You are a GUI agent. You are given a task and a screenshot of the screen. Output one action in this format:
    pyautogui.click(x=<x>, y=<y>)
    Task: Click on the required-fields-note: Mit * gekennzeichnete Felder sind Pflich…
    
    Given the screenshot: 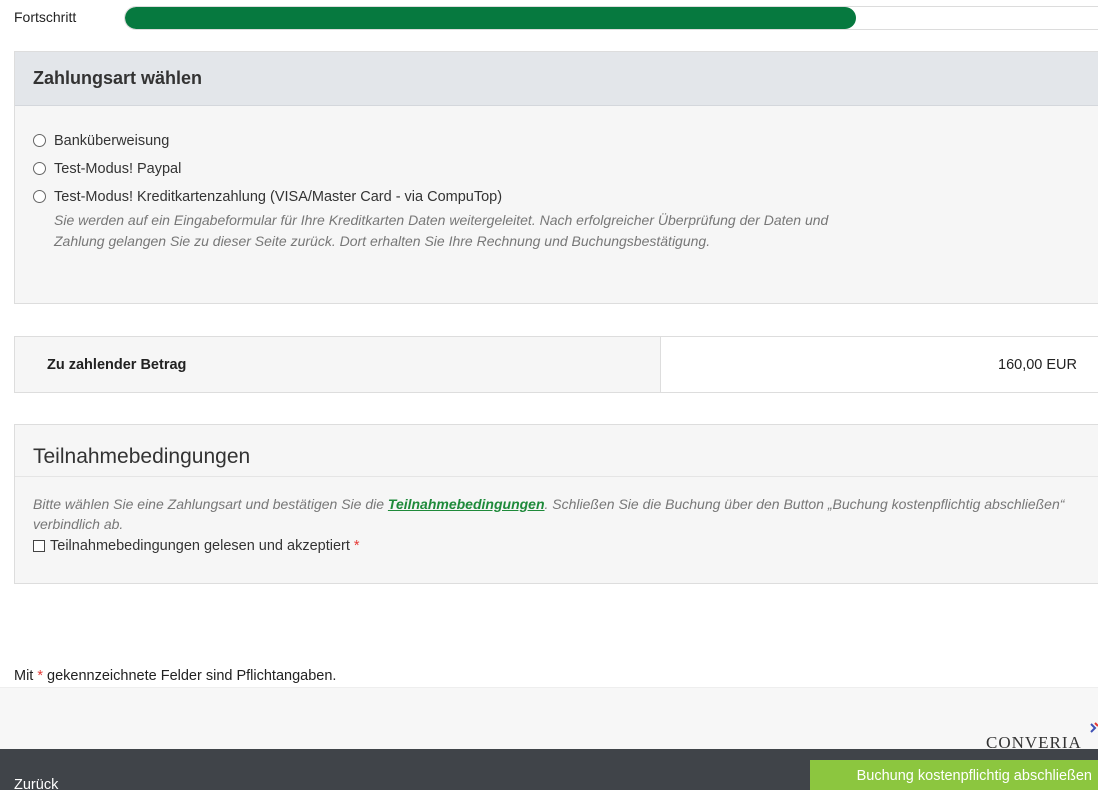 What is the action you would take?
    pyautogui.click(x=175, y=676)
    